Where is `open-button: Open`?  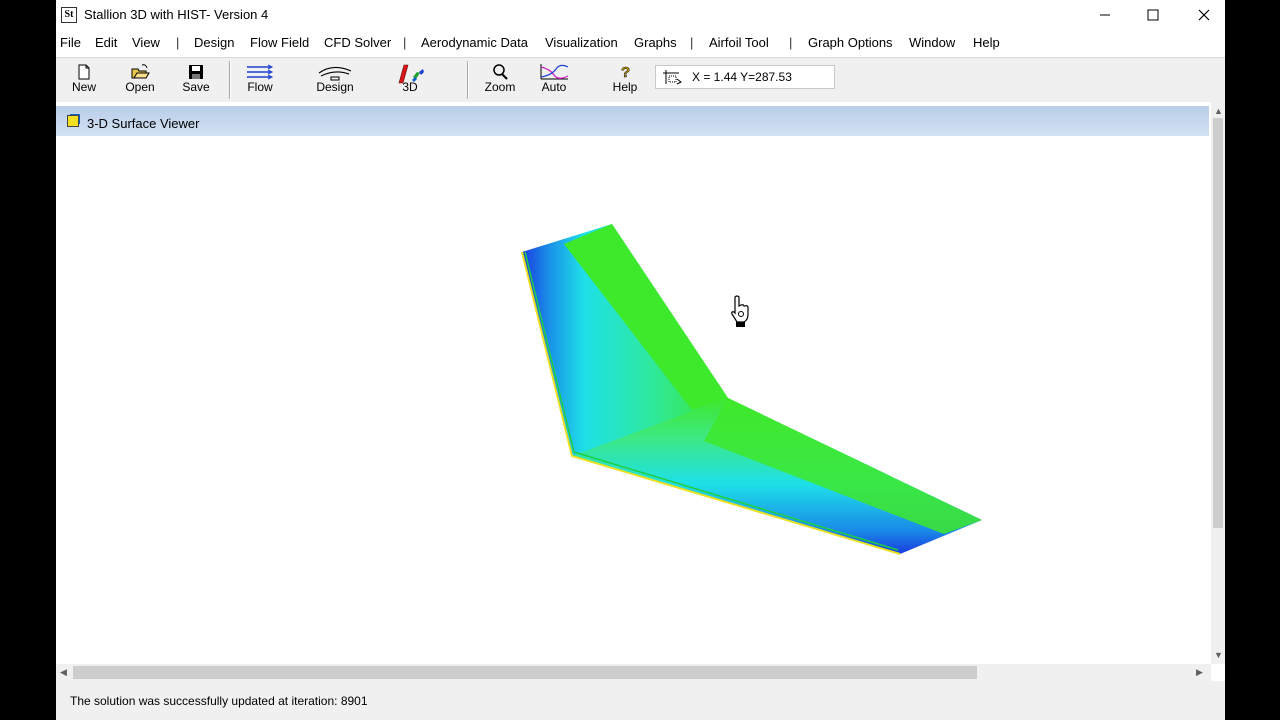
open-button: Open is located at coordinates (140, 81).